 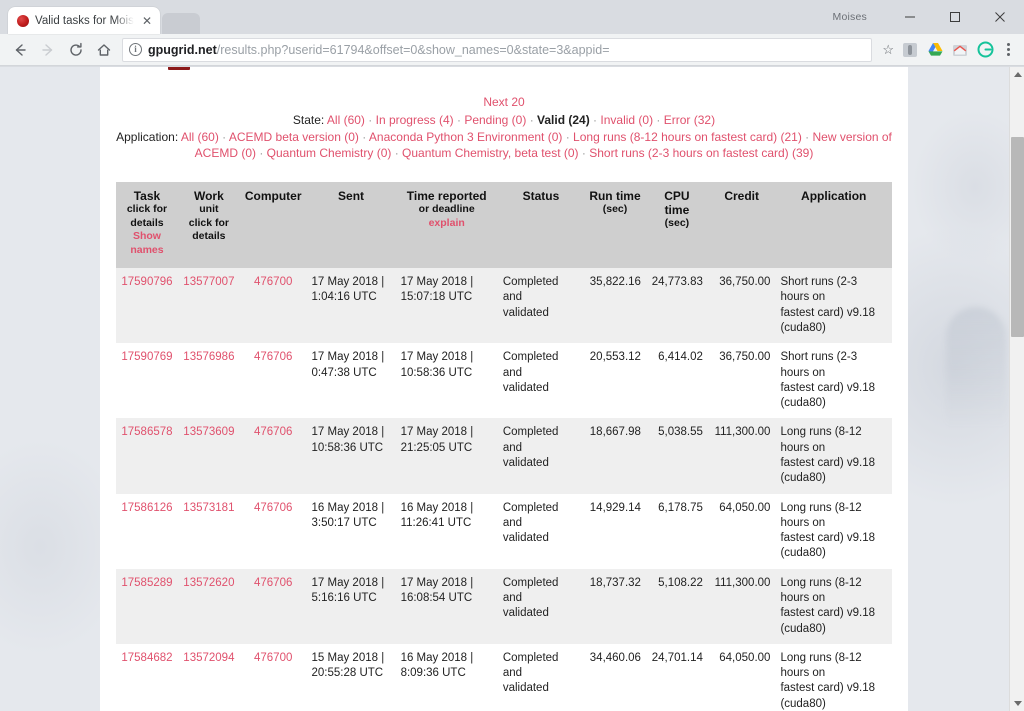 I want to click on cell-sent-line2: 1:04:16 UTC, so click(x=344, y=297).